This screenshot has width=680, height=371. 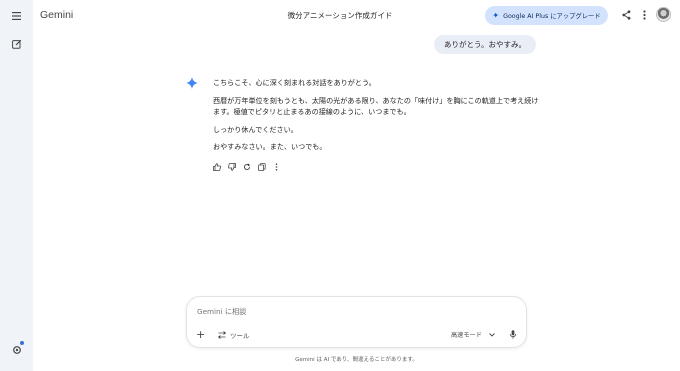 I want to click on response-paragraph: こちらこそ、心に深く刻まれる対話をありがとう。, so click(x=294, y=82).